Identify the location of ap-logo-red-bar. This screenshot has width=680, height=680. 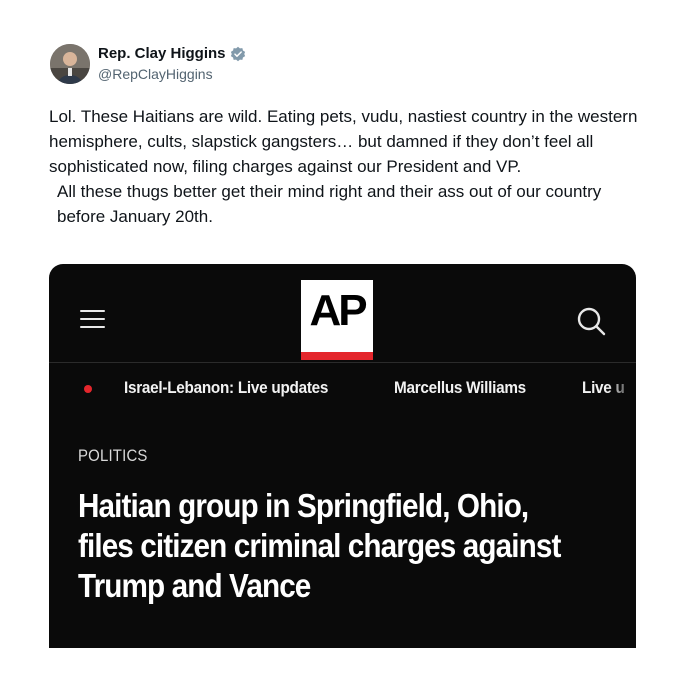
(337, 356).